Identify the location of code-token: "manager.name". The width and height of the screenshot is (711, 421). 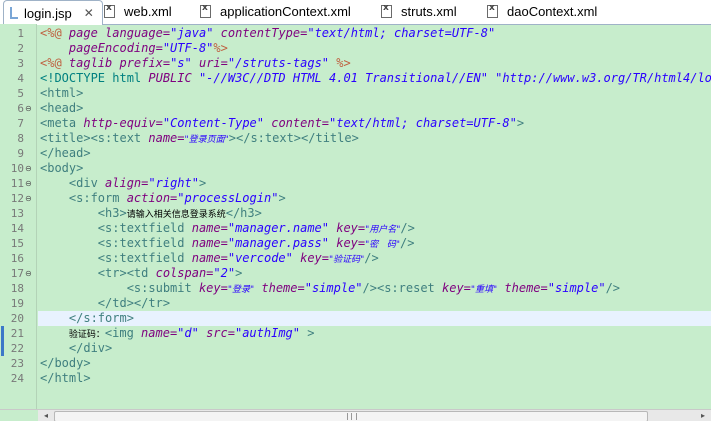
(278, 228).